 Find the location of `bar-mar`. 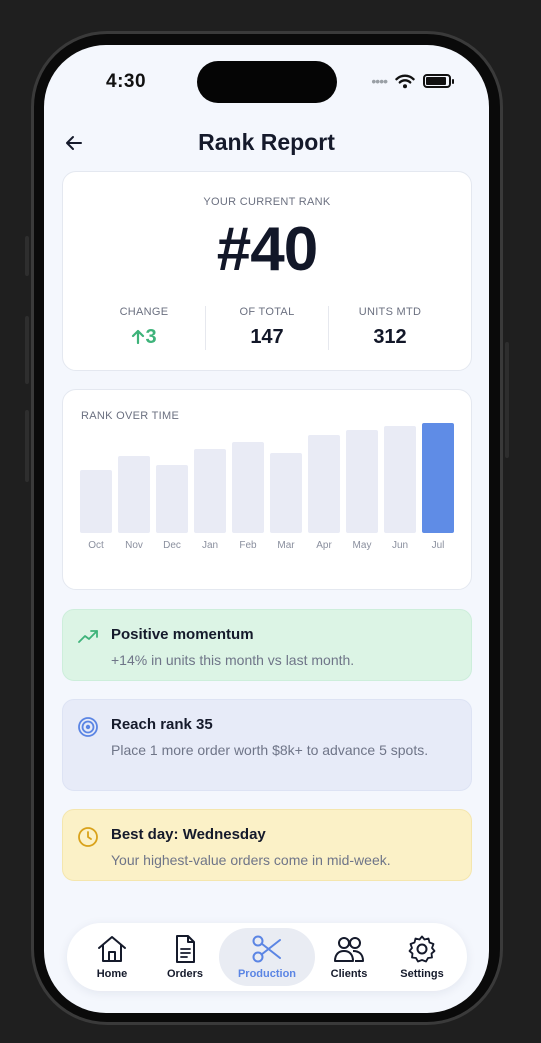

bar-mar is located at coordinates (286, 493).